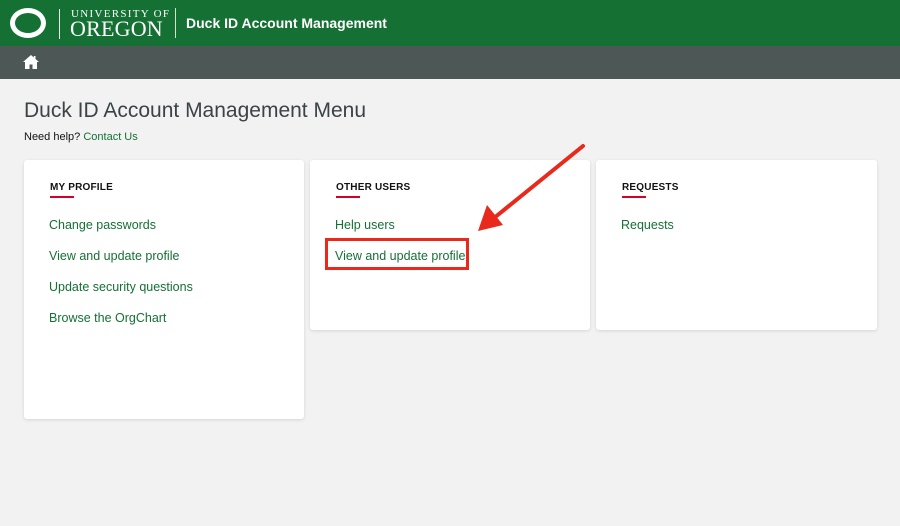 The height and width of the screenshot is (526, 900). What do you see at coordinates (373, 187) in the screenshot?
I see `card-title-other-users: OTHER USERS` at bounding box center [373, 187].